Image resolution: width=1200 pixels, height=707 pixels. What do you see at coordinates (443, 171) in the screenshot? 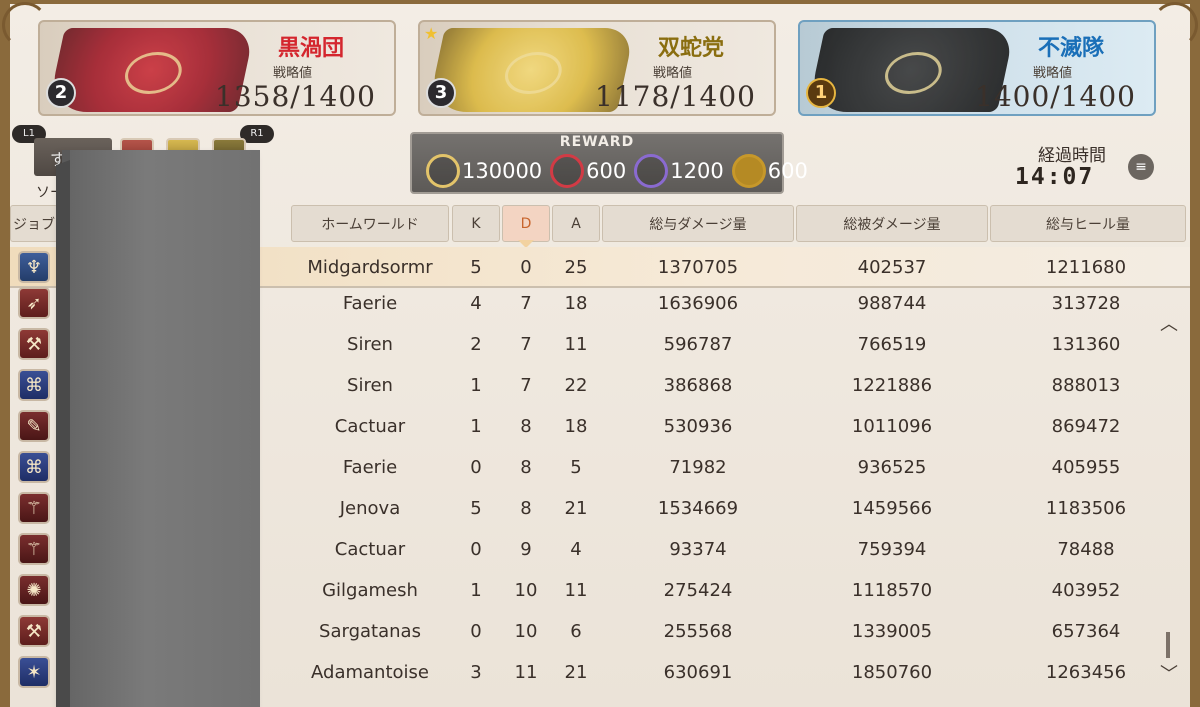
I see `wolf-mark-gold-icon` at bounding box center [443, 171].